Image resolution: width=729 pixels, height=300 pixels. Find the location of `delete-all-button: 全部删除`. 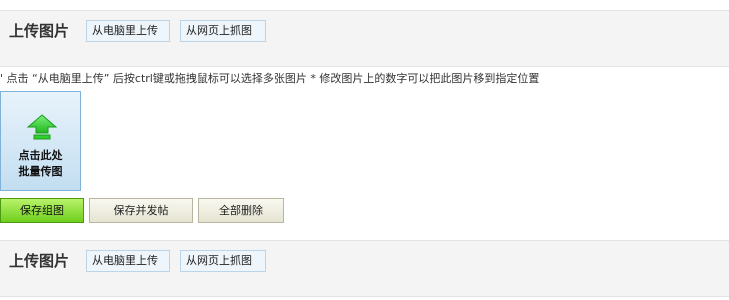

delete-all-button: 全部删除 is located at coordinates (241, 210).